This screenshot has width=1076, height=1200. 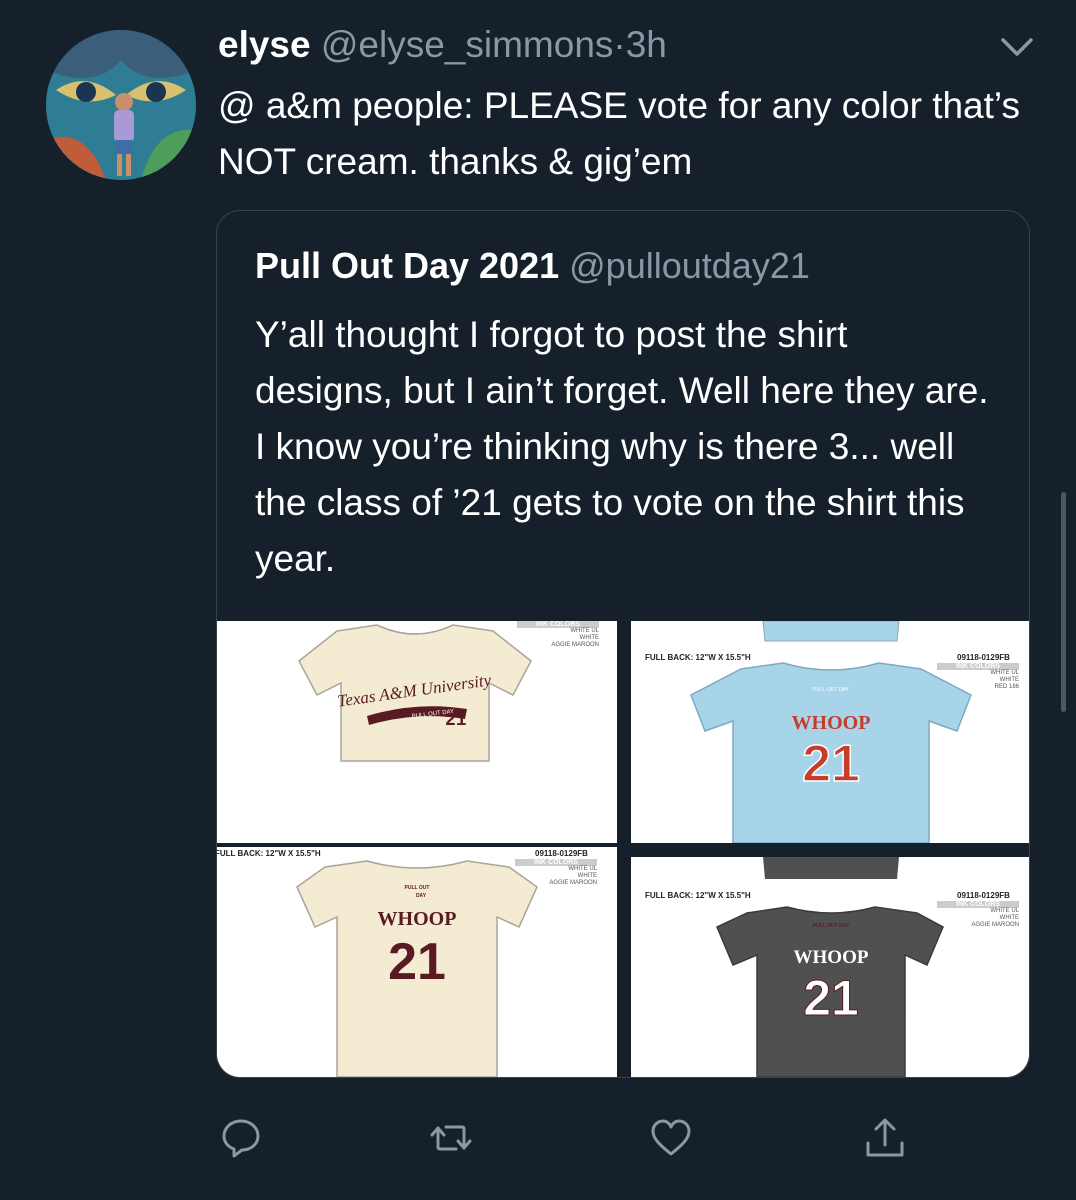 What do you see at coordinates (689, 265) in the screenshot?
I see `quoted-author-handle: @pulloutday21` at bounding box center [689, 265].